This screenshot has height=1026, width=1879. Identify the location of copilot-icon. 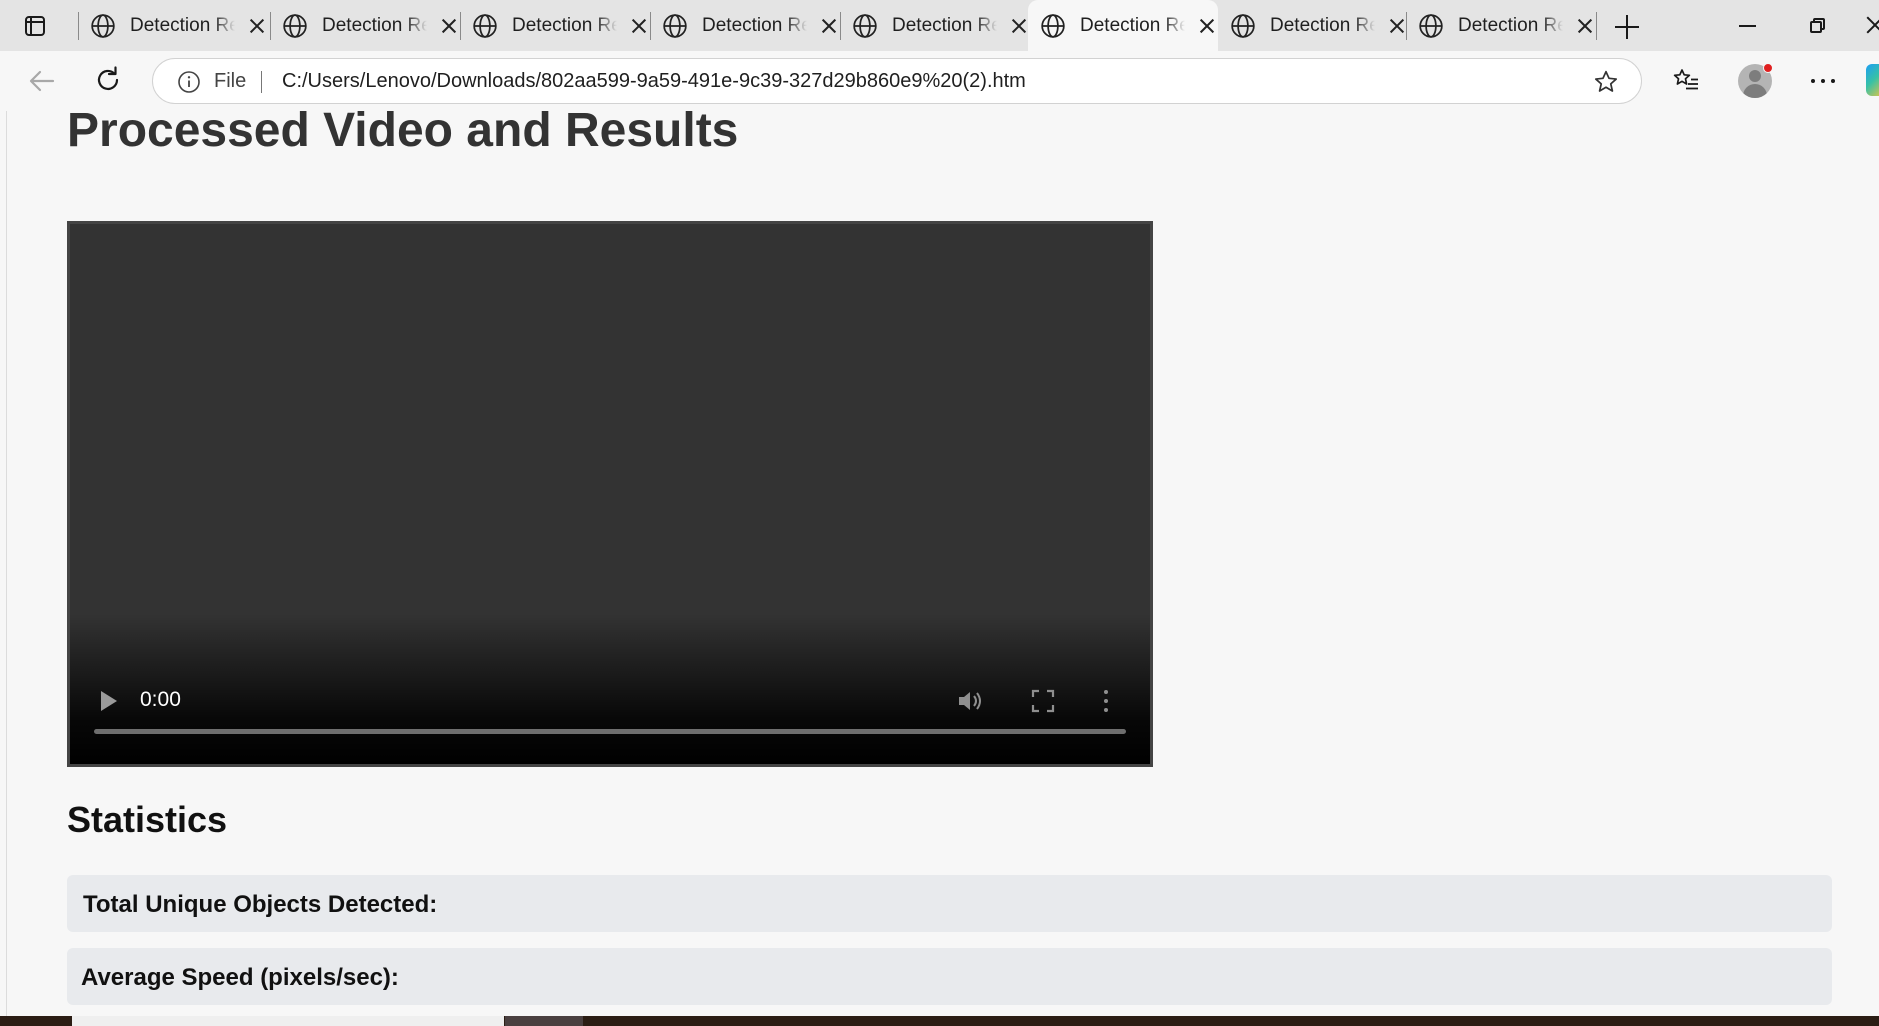
(1872, 80).